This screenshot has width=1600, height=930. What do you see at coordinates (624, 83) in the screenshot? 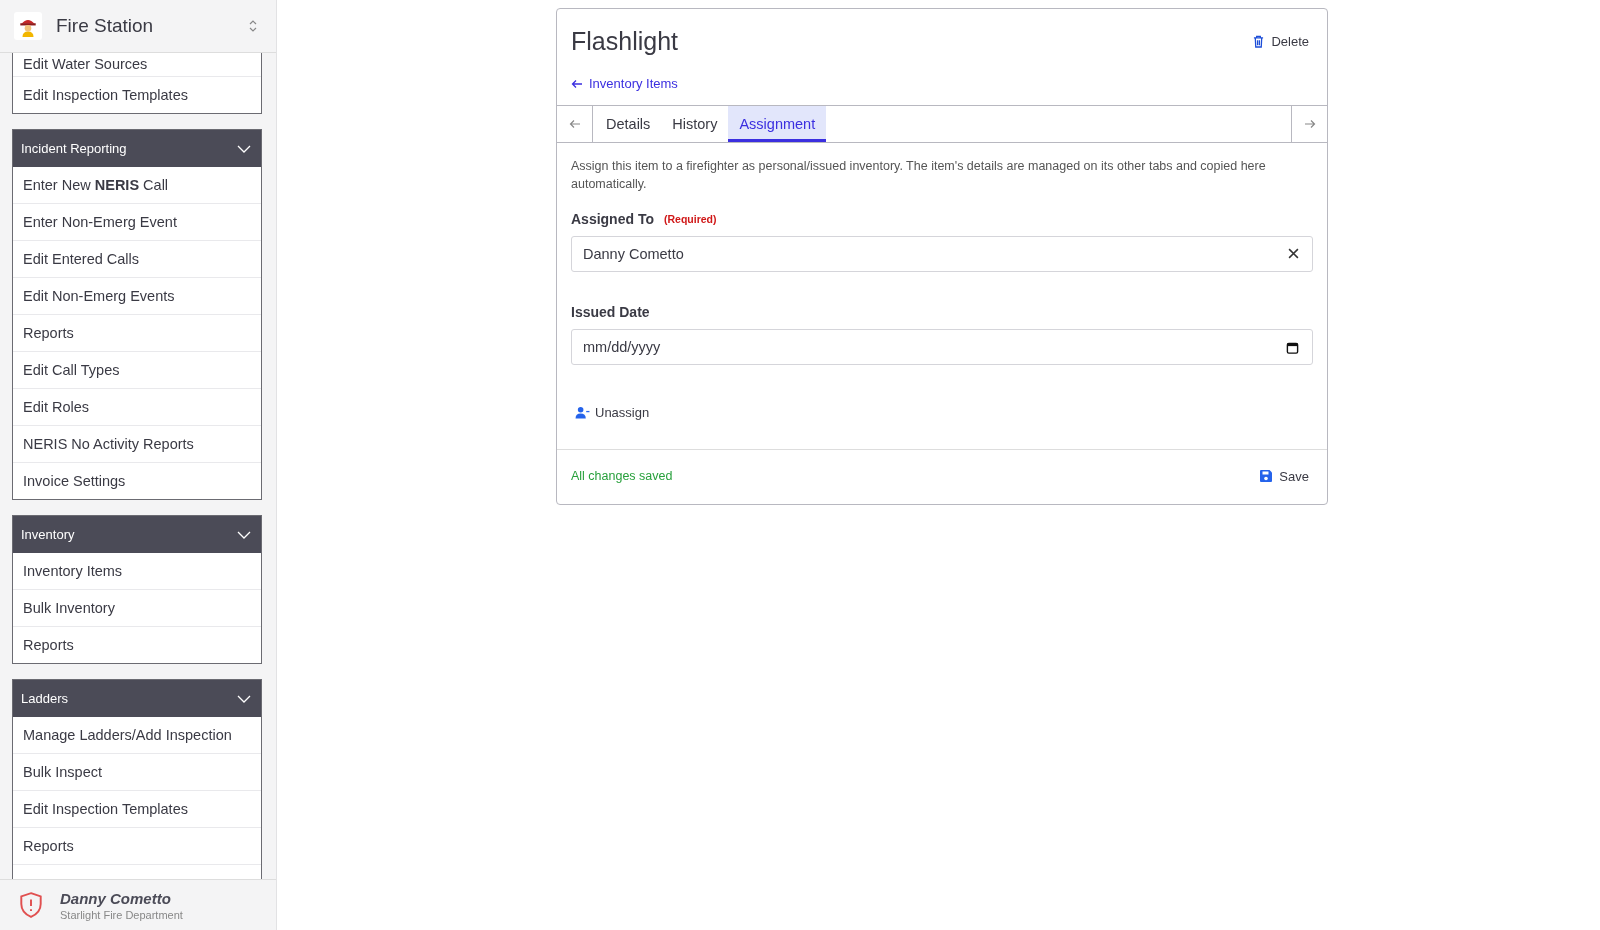
I see `back-link: Inventory Items` at bounding box center [624, 83].